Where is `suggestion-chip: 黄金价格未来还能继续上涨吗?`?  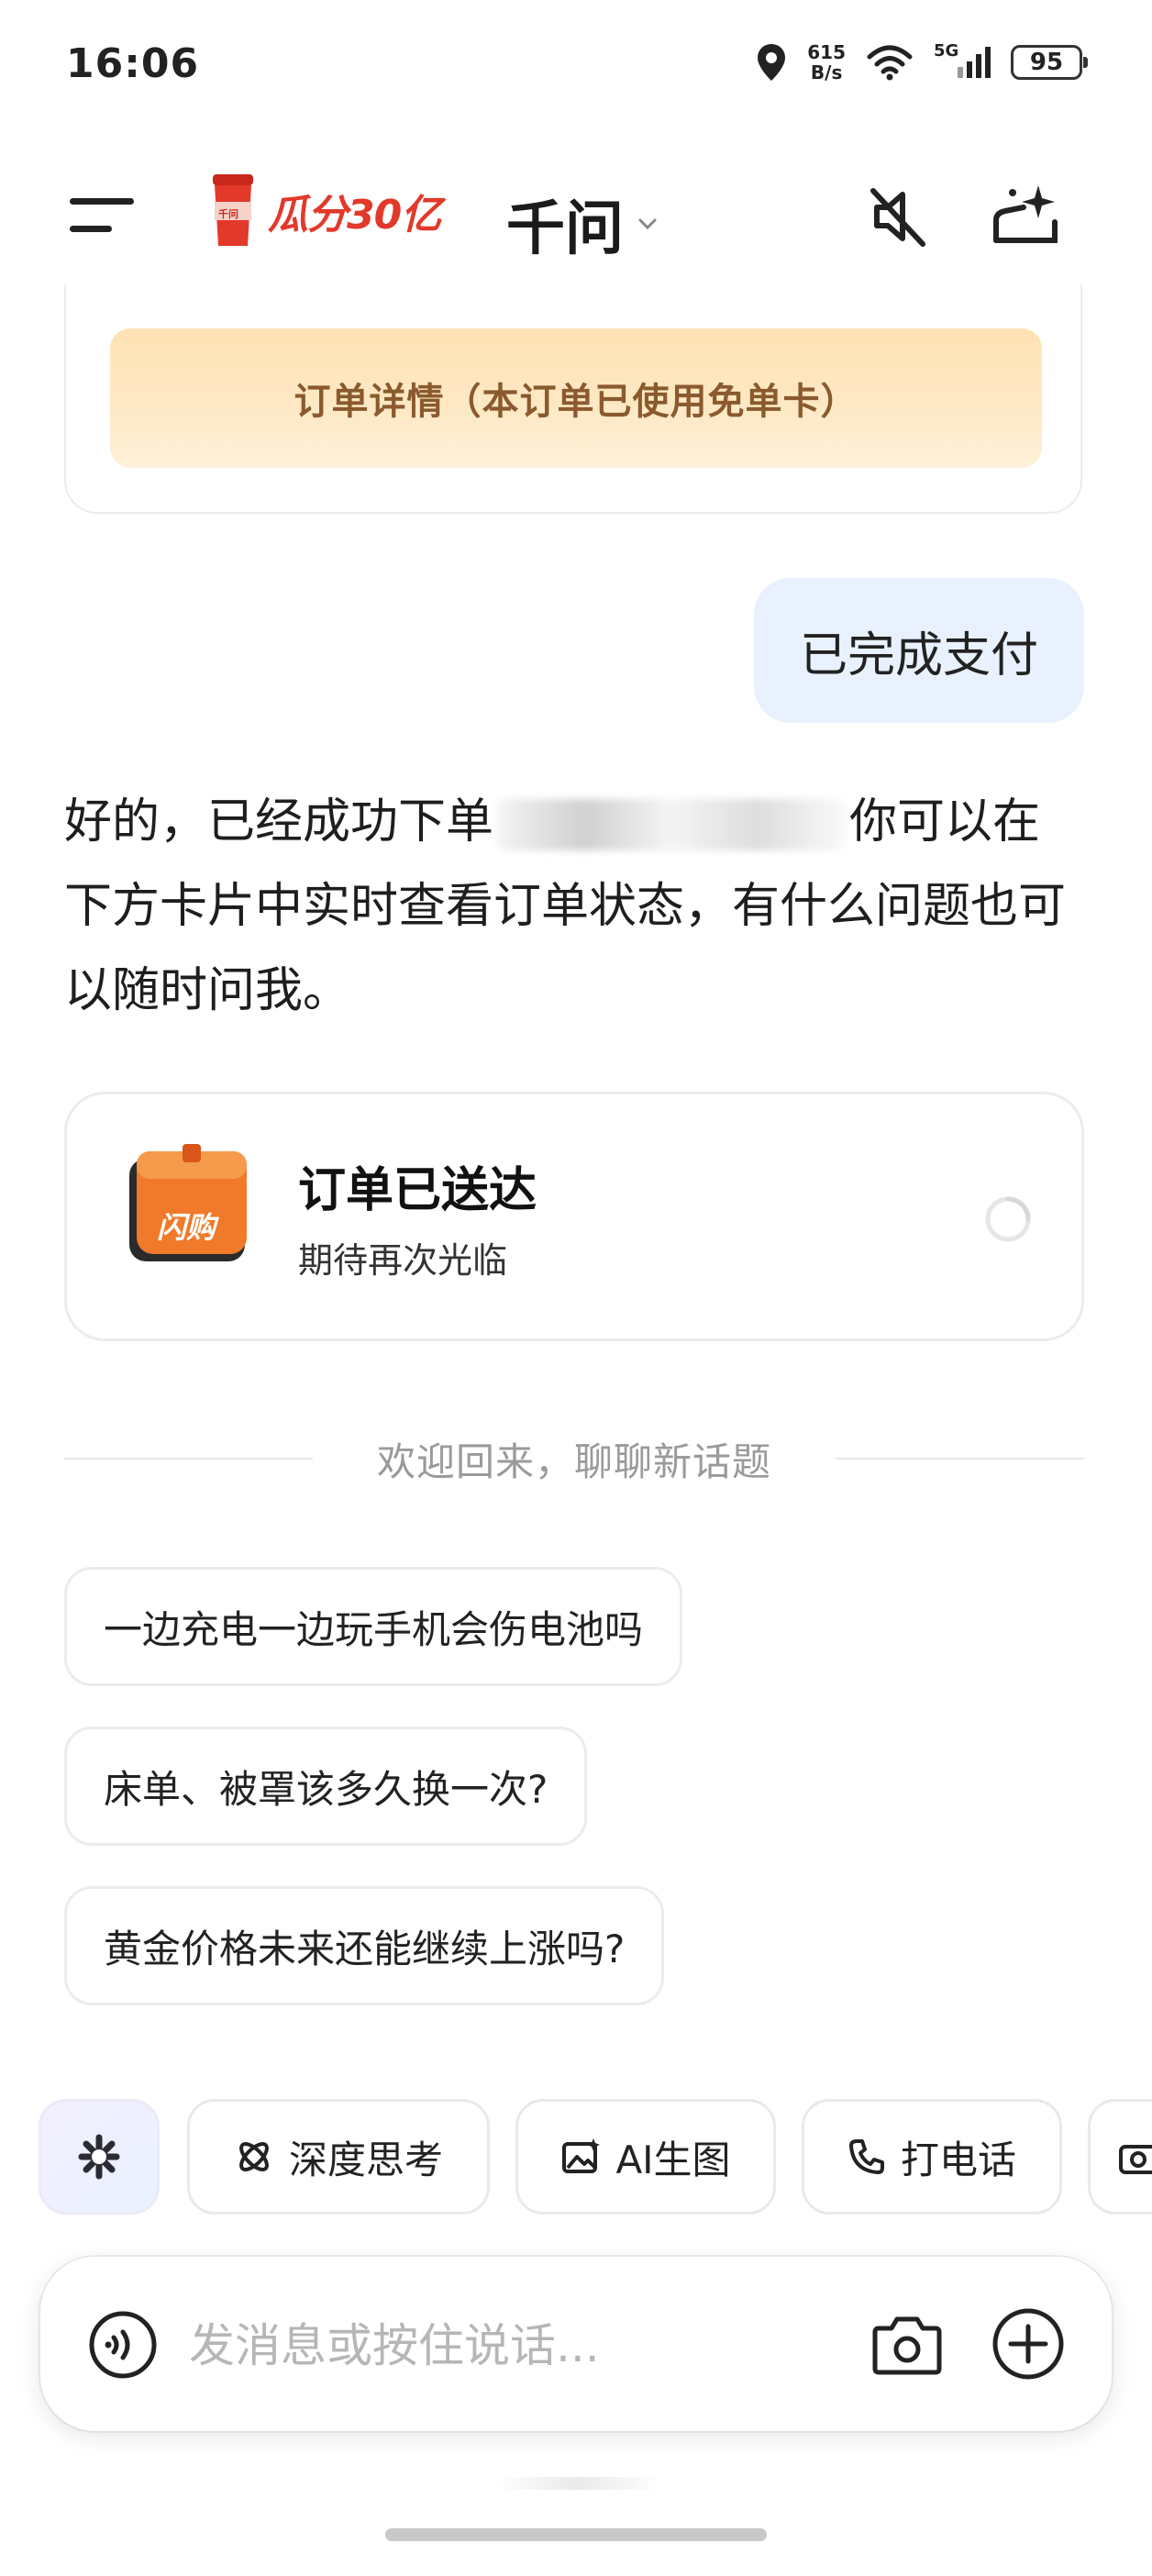 suggestion-chip: 黄金价格未来还能继续上涨吗? is located at coordinates (364, 1945).